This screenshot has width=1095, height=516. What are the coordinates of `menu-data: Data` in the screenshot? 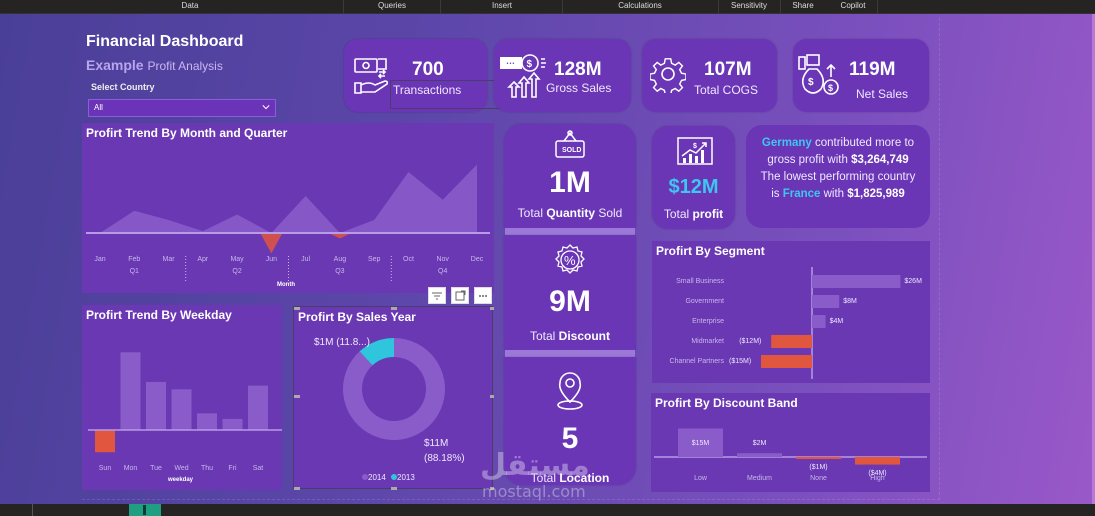 It's located at (190, 7).